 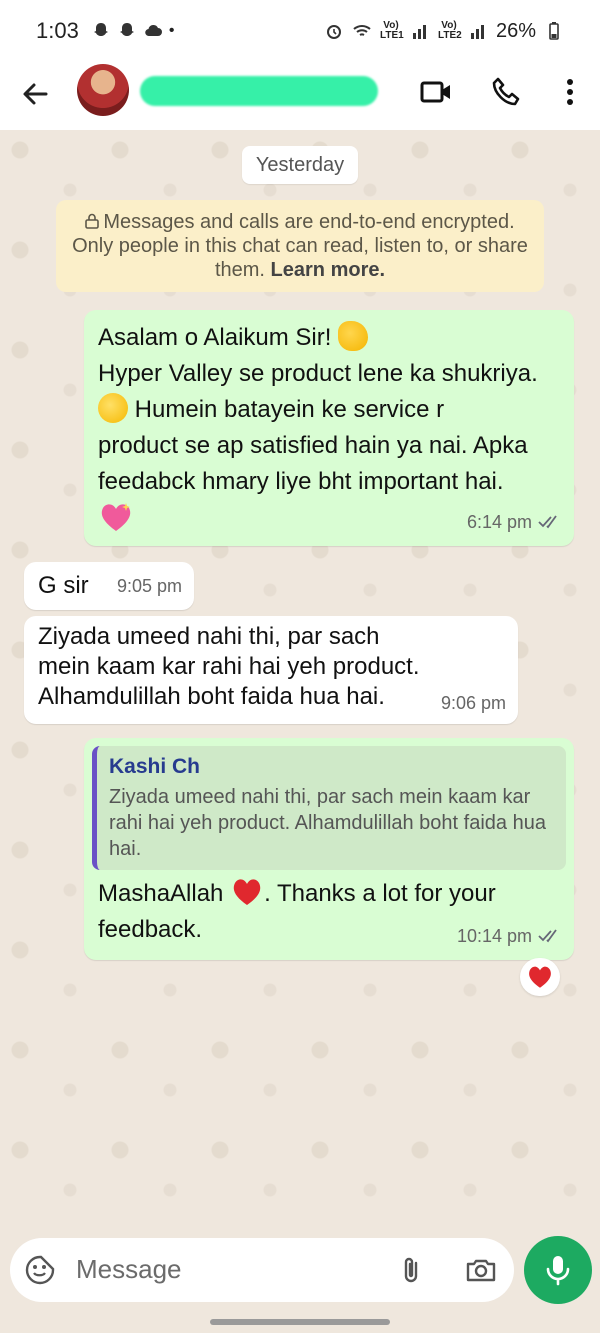 What do you see at coordinates (412, 1270) in the screenshot?
I see `attach-icon` at bounding box center [412, 1270].